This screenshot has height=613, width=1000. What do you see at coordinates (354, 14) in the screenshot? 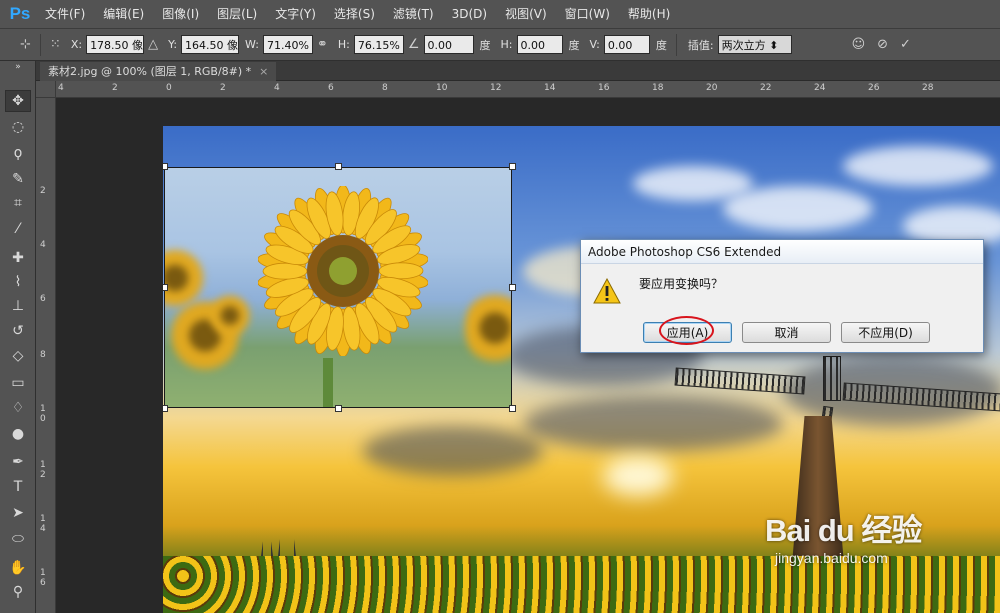
I see `menu-select: 选择(S)` at bounding box center [354, 14].